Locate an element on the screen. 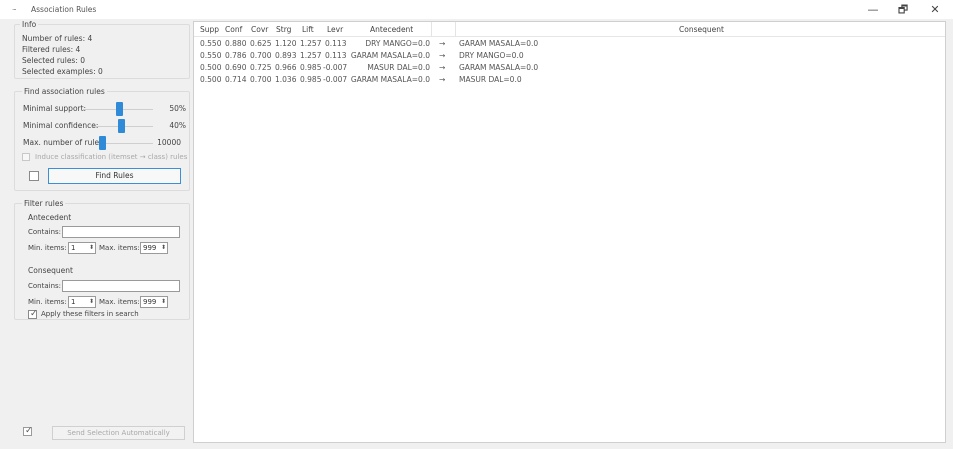 The width and height of the screenshot is (953, 449). column-header-supp: Supp is located at coordinates (209, 29).